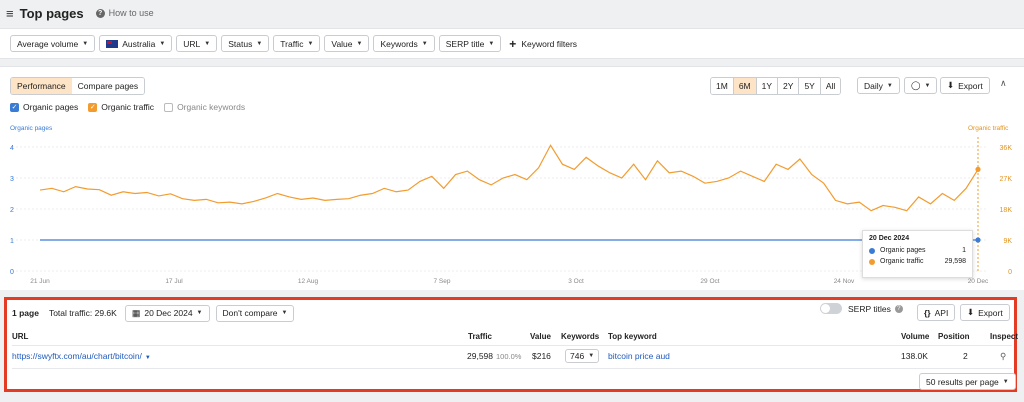 Image resolution: width=1024 pixels, height=402 pixels. Describe the element at coordinates (954, 336) in the screenshot. I see `column-position: Position` at that location.